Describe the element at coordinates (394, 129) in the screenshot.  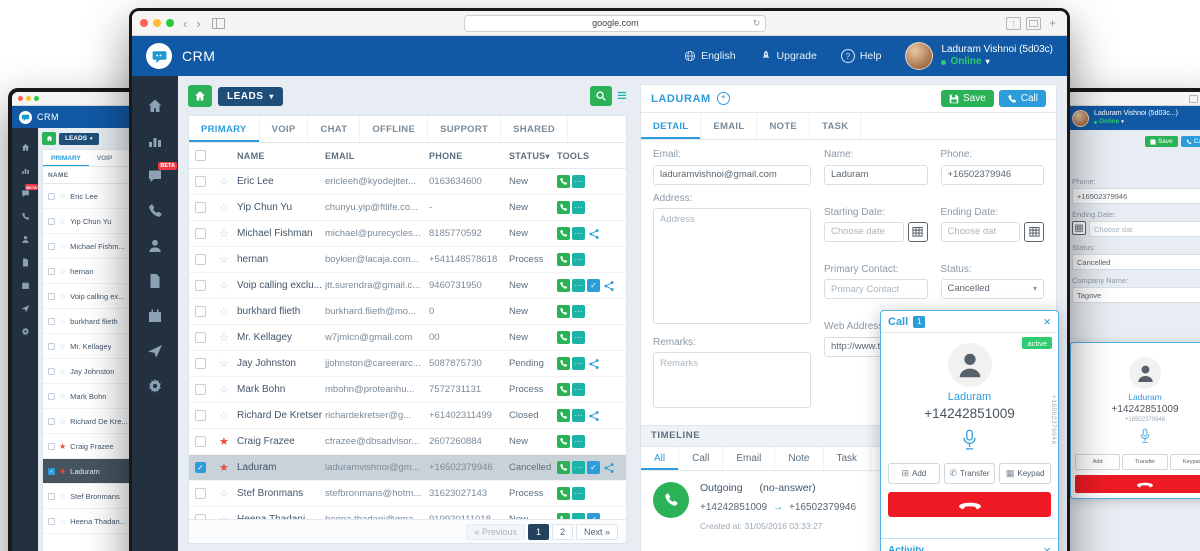
I see `leads-tab-offline: OFFLINE` at that location.